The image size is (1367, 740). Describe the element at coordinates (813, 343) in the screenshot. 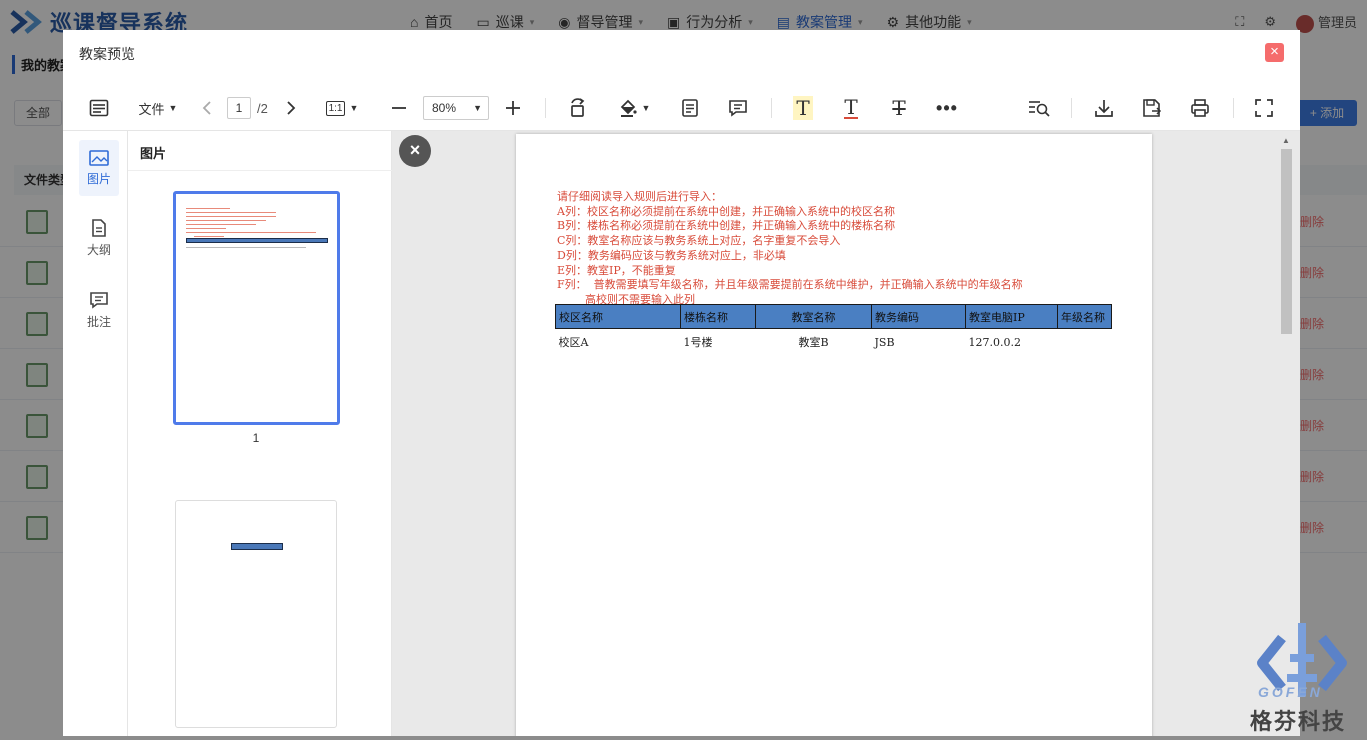

I see `table-cell: 教室B` at that location.